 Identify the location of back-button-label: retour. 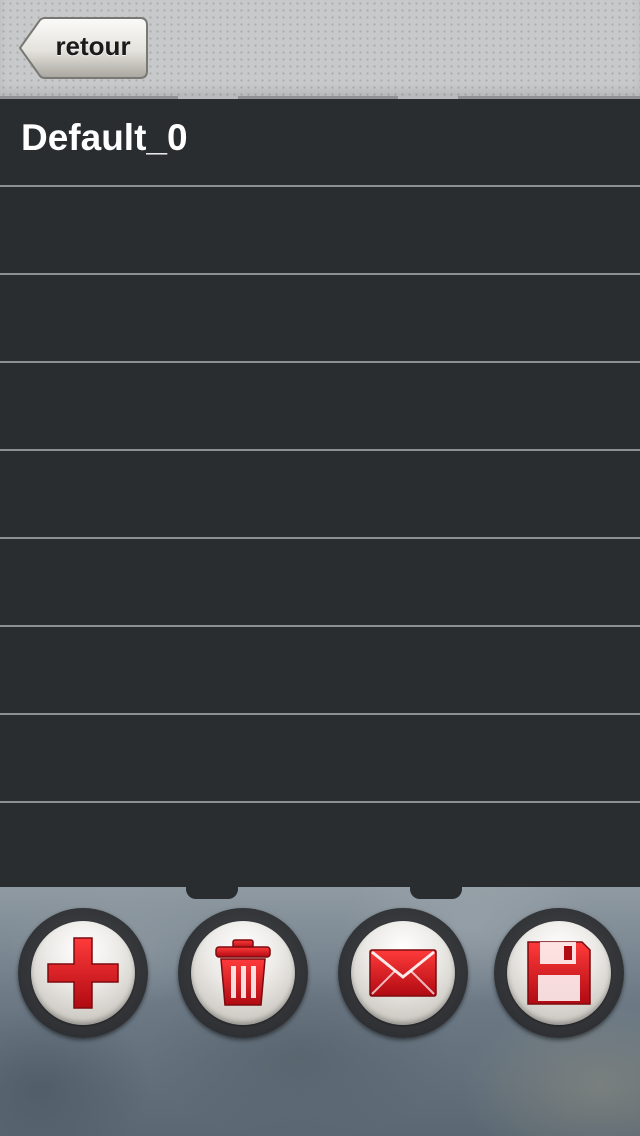
(93, 46).